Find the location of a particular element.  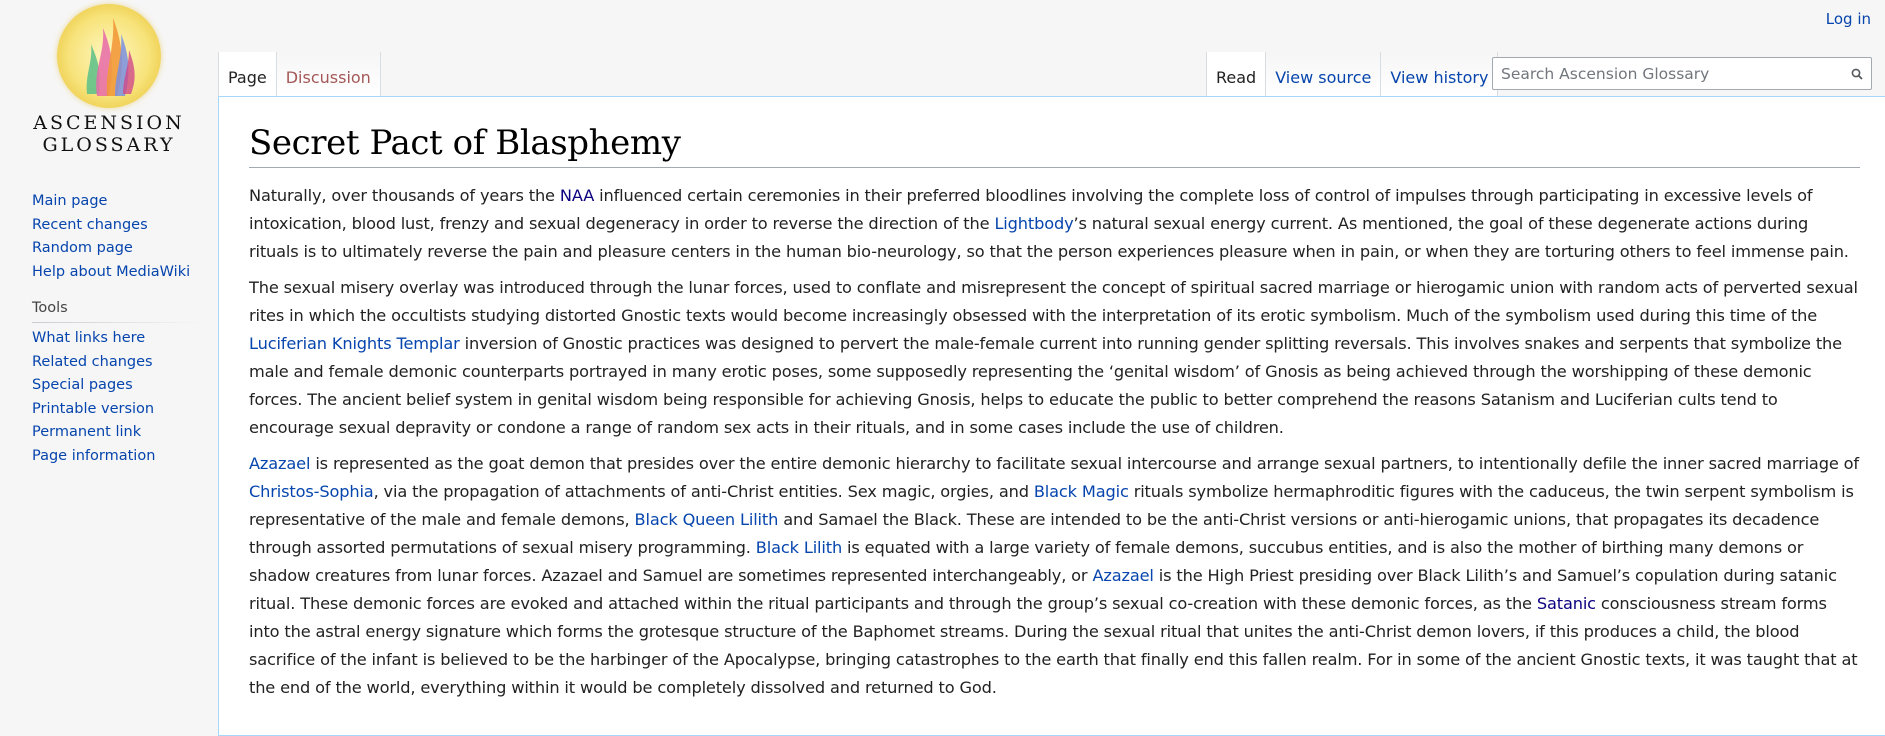

text: Naturally, over thousands of years the is located at coordinates (404, 195).